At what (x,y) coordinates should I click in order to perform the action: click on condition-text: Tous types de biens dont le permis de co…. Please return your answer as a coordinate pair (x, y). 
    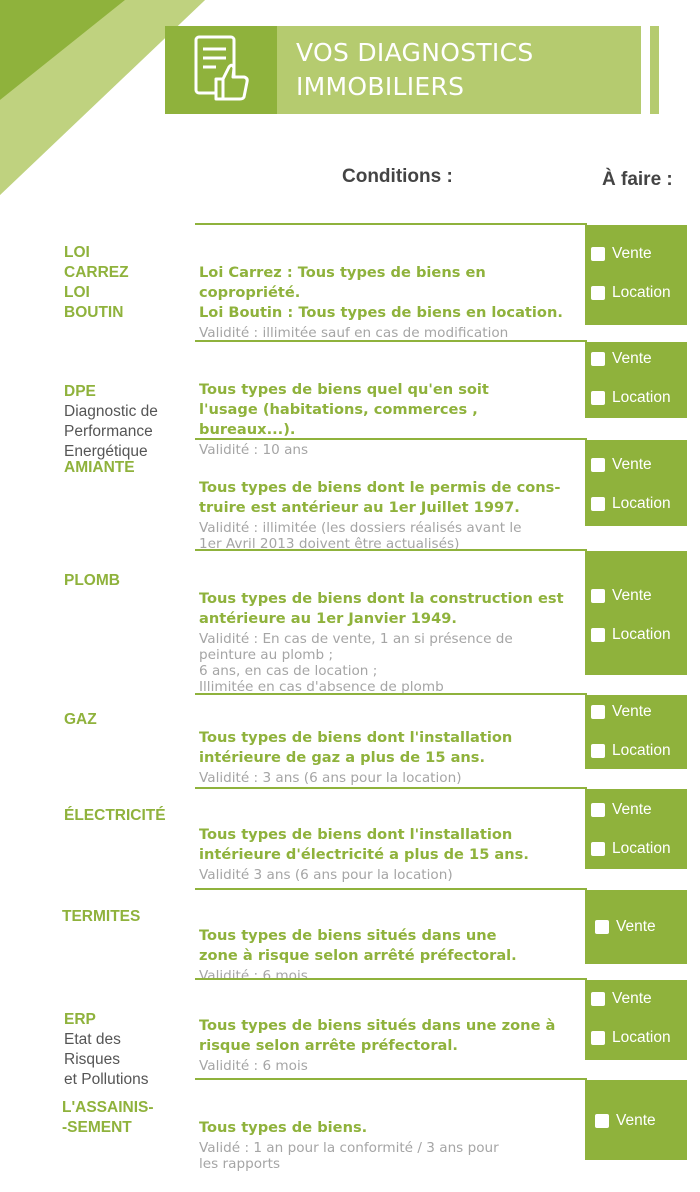
    Looking at the image, I should click on (380, 497).